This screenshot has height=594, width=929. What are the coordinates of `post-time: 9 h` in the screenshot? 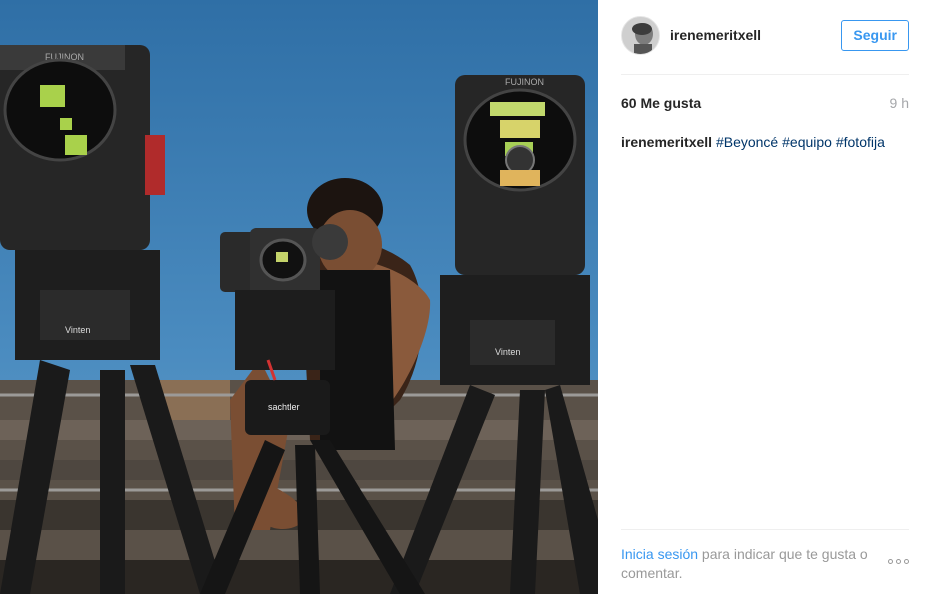 It's located at (899, 103).